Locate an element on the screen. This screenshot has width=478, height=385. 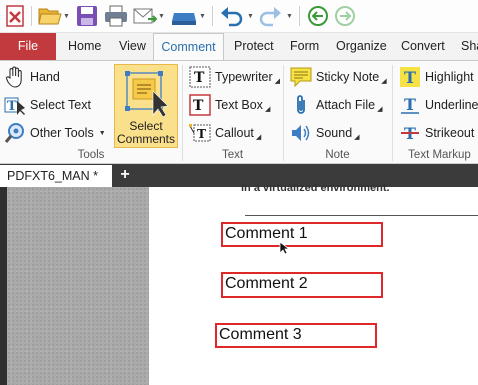
tab-protect: Protect is located at coordinates (254, 46).